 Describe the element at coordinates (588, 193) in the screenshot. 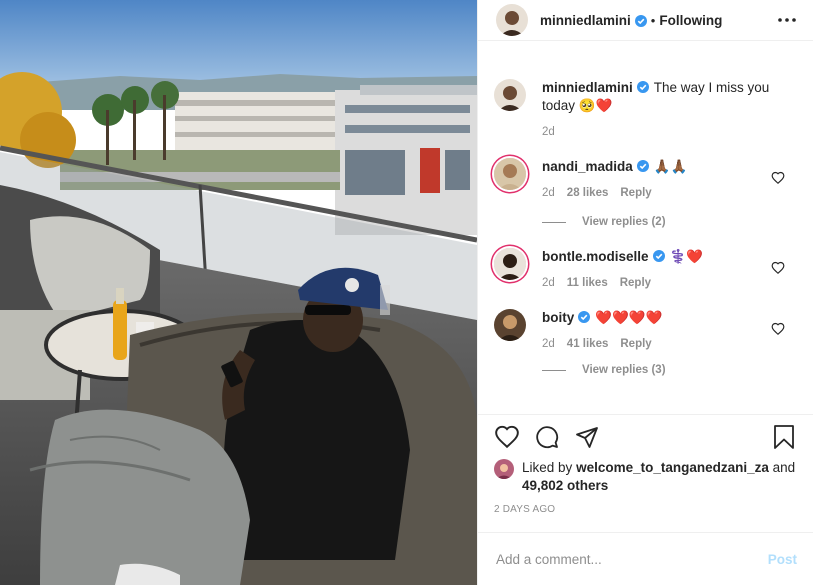

I see `comment-likes: 28 likes` at that location.